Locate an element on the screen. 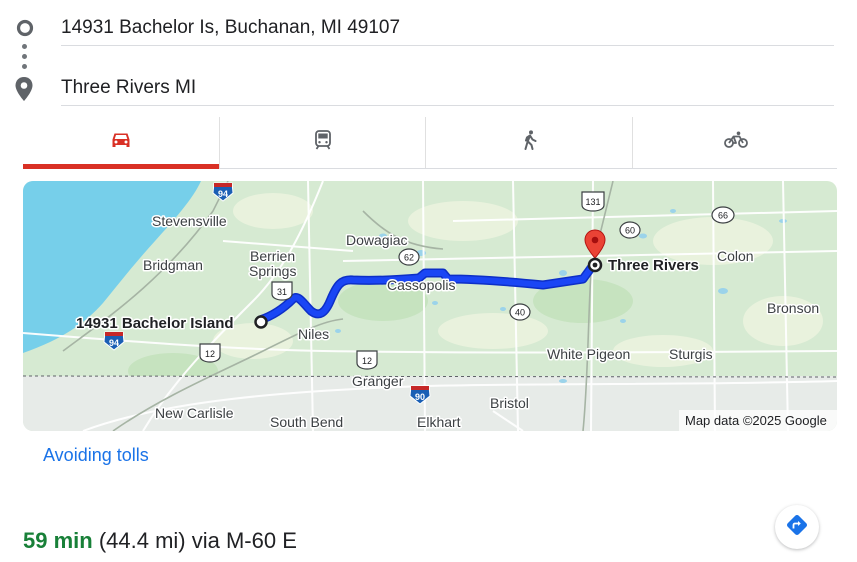 The width and height of the screenshot is (857, 562). m66-shield: 66 is located at coordinates (723, 215).